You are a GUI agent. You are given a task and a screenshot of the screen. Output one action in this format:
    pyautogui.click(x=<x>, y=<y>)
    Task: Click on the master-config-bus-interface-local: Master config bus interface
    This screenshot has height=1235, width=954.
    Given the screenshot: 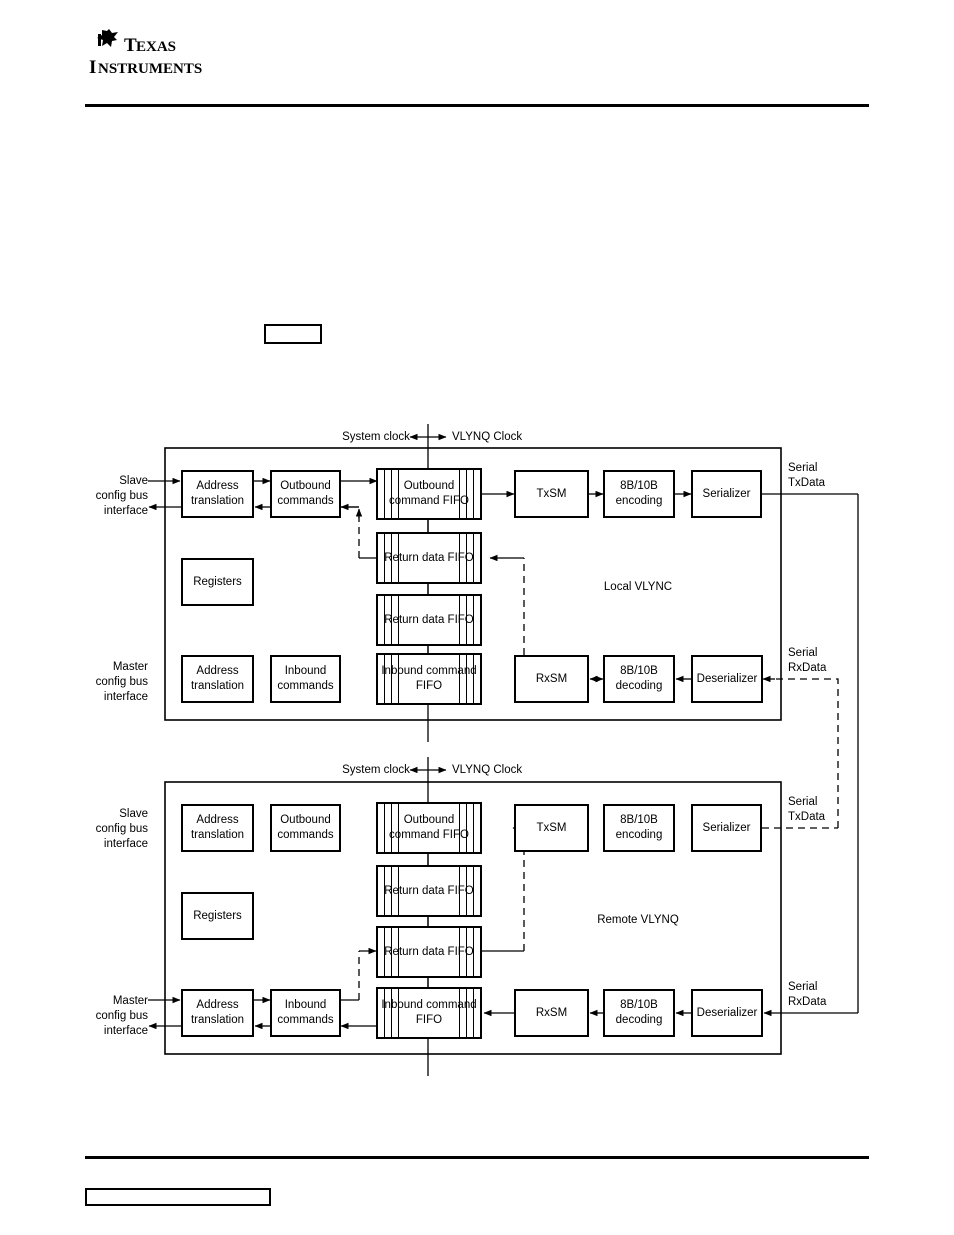 What is the action you would take?
    pyautogui.click(x=121, y=682)
    